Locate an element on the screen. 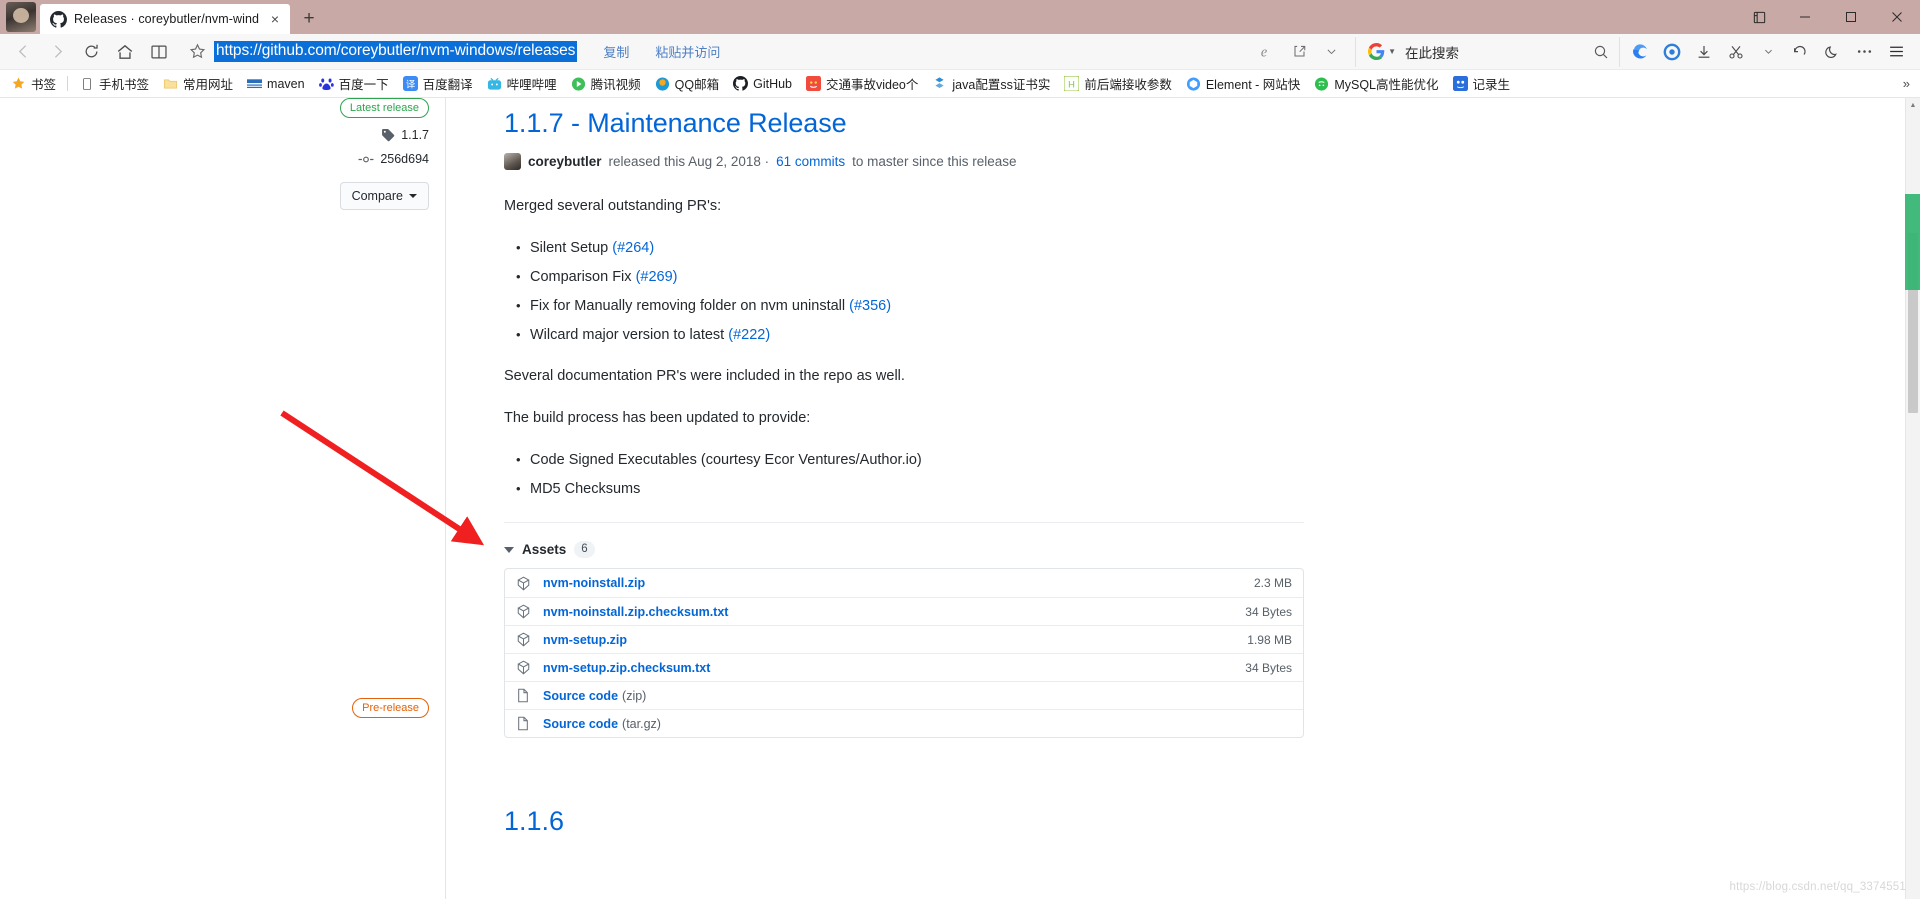  more-icon is located at coordinates (1864, 52).